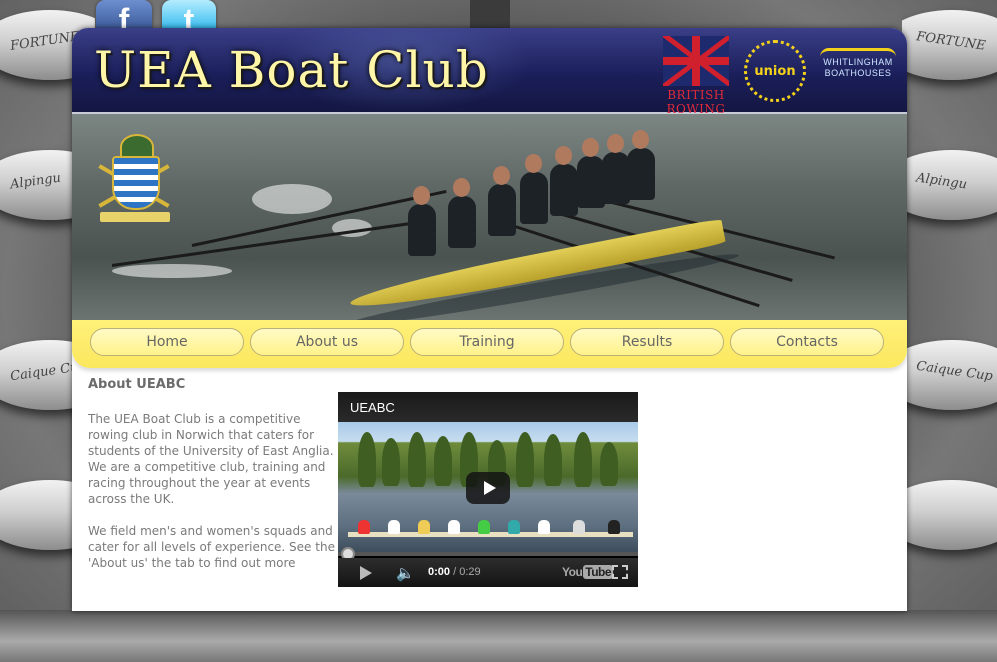 The height and width of the screenshot is (662, 997). I want to click on youtube-logo-you: You, so click(572, 572).